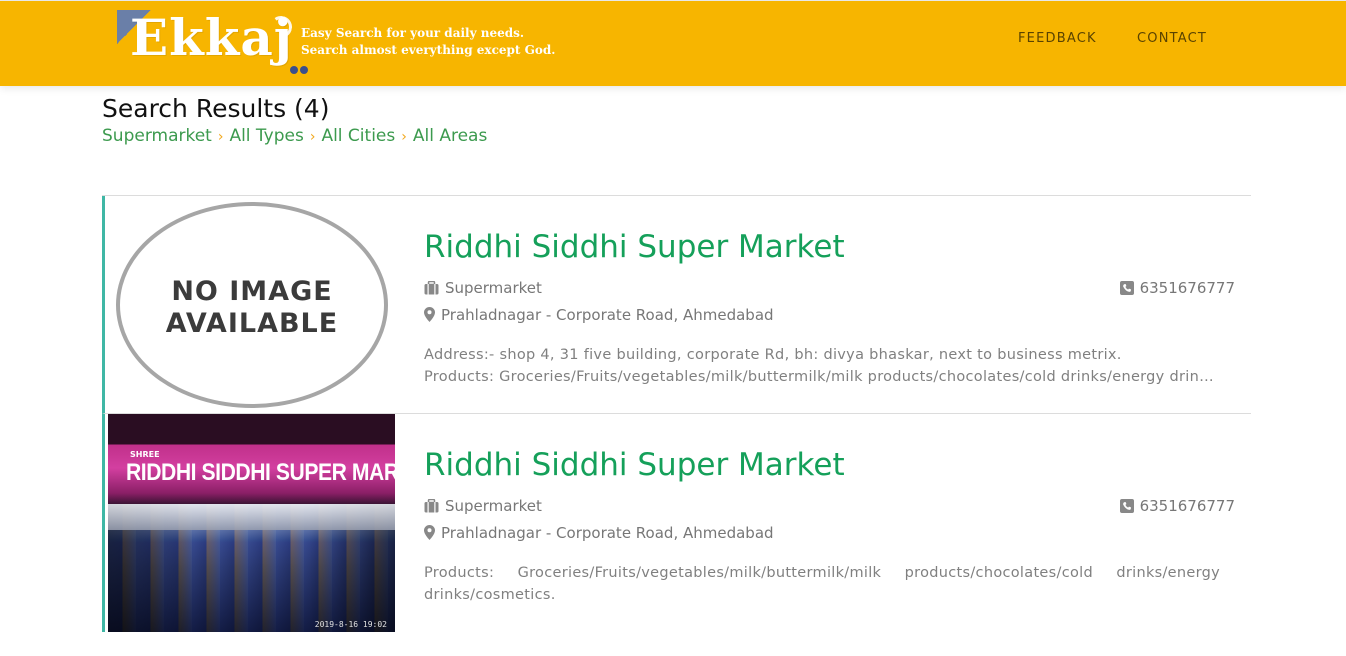  What do you see at coordinates (358, 136) in the screenshot?
I see `breadcrumb-cities: All Cities` at bounding box center [358, 136].